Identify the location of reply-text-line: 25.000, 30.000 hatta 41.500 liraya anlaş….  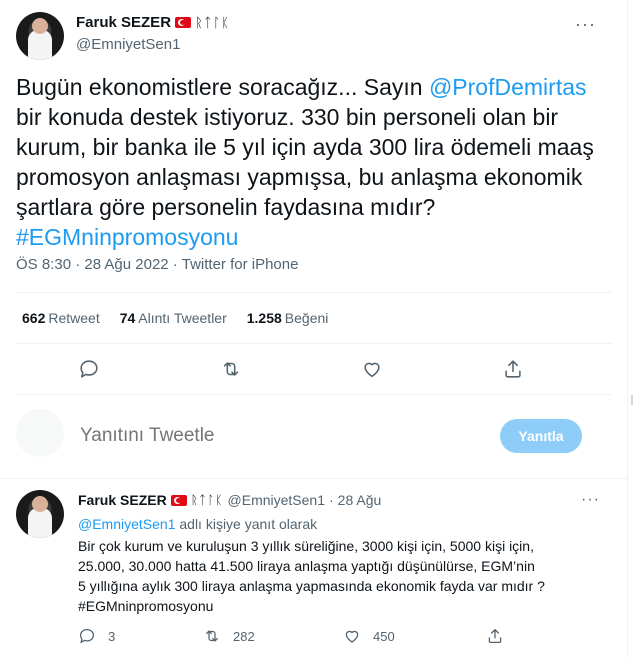
(306, 566).